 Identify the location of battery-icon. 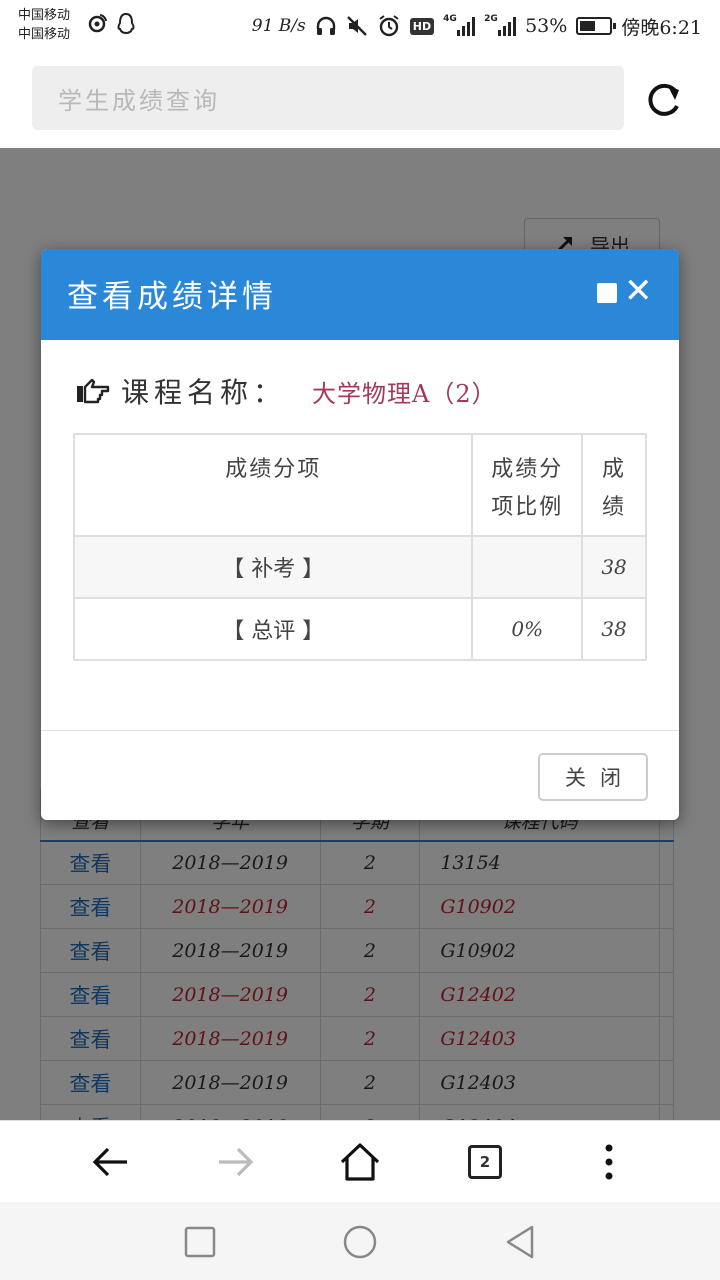
(596, 26).